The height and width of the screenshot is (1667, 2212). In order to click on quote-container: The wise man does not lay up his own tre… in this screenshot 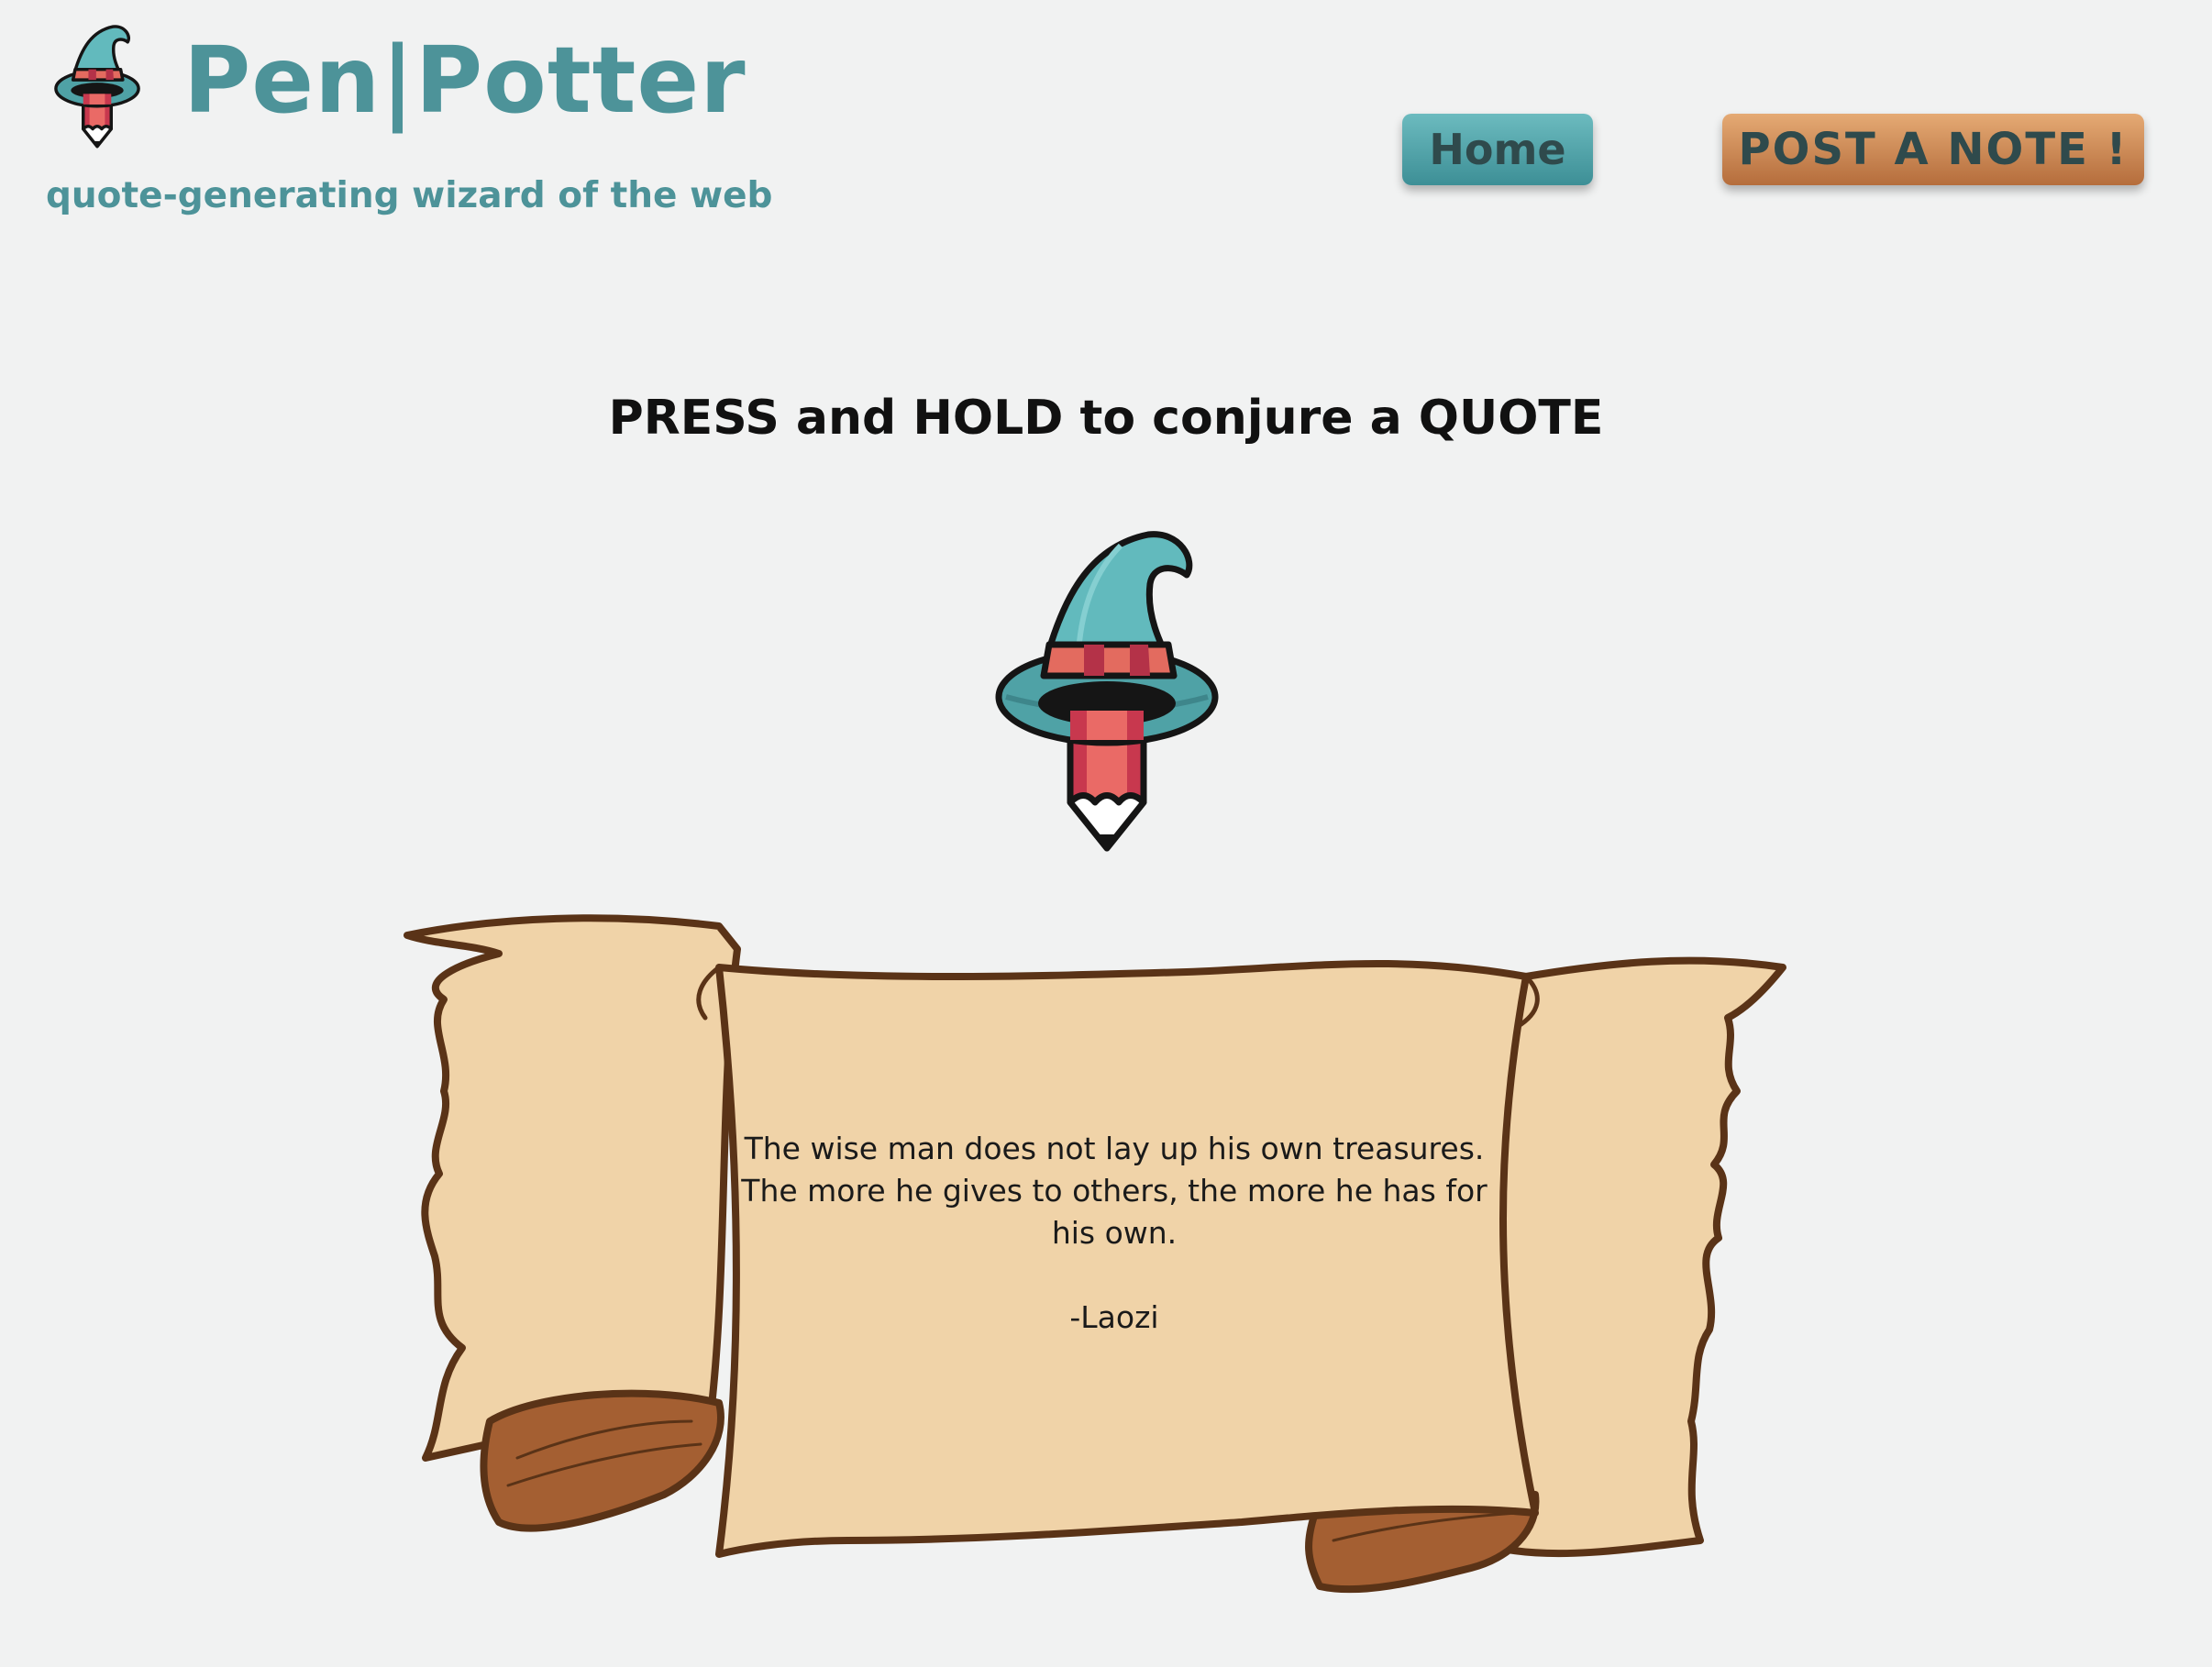, I will do `click(1114, 1233)`.